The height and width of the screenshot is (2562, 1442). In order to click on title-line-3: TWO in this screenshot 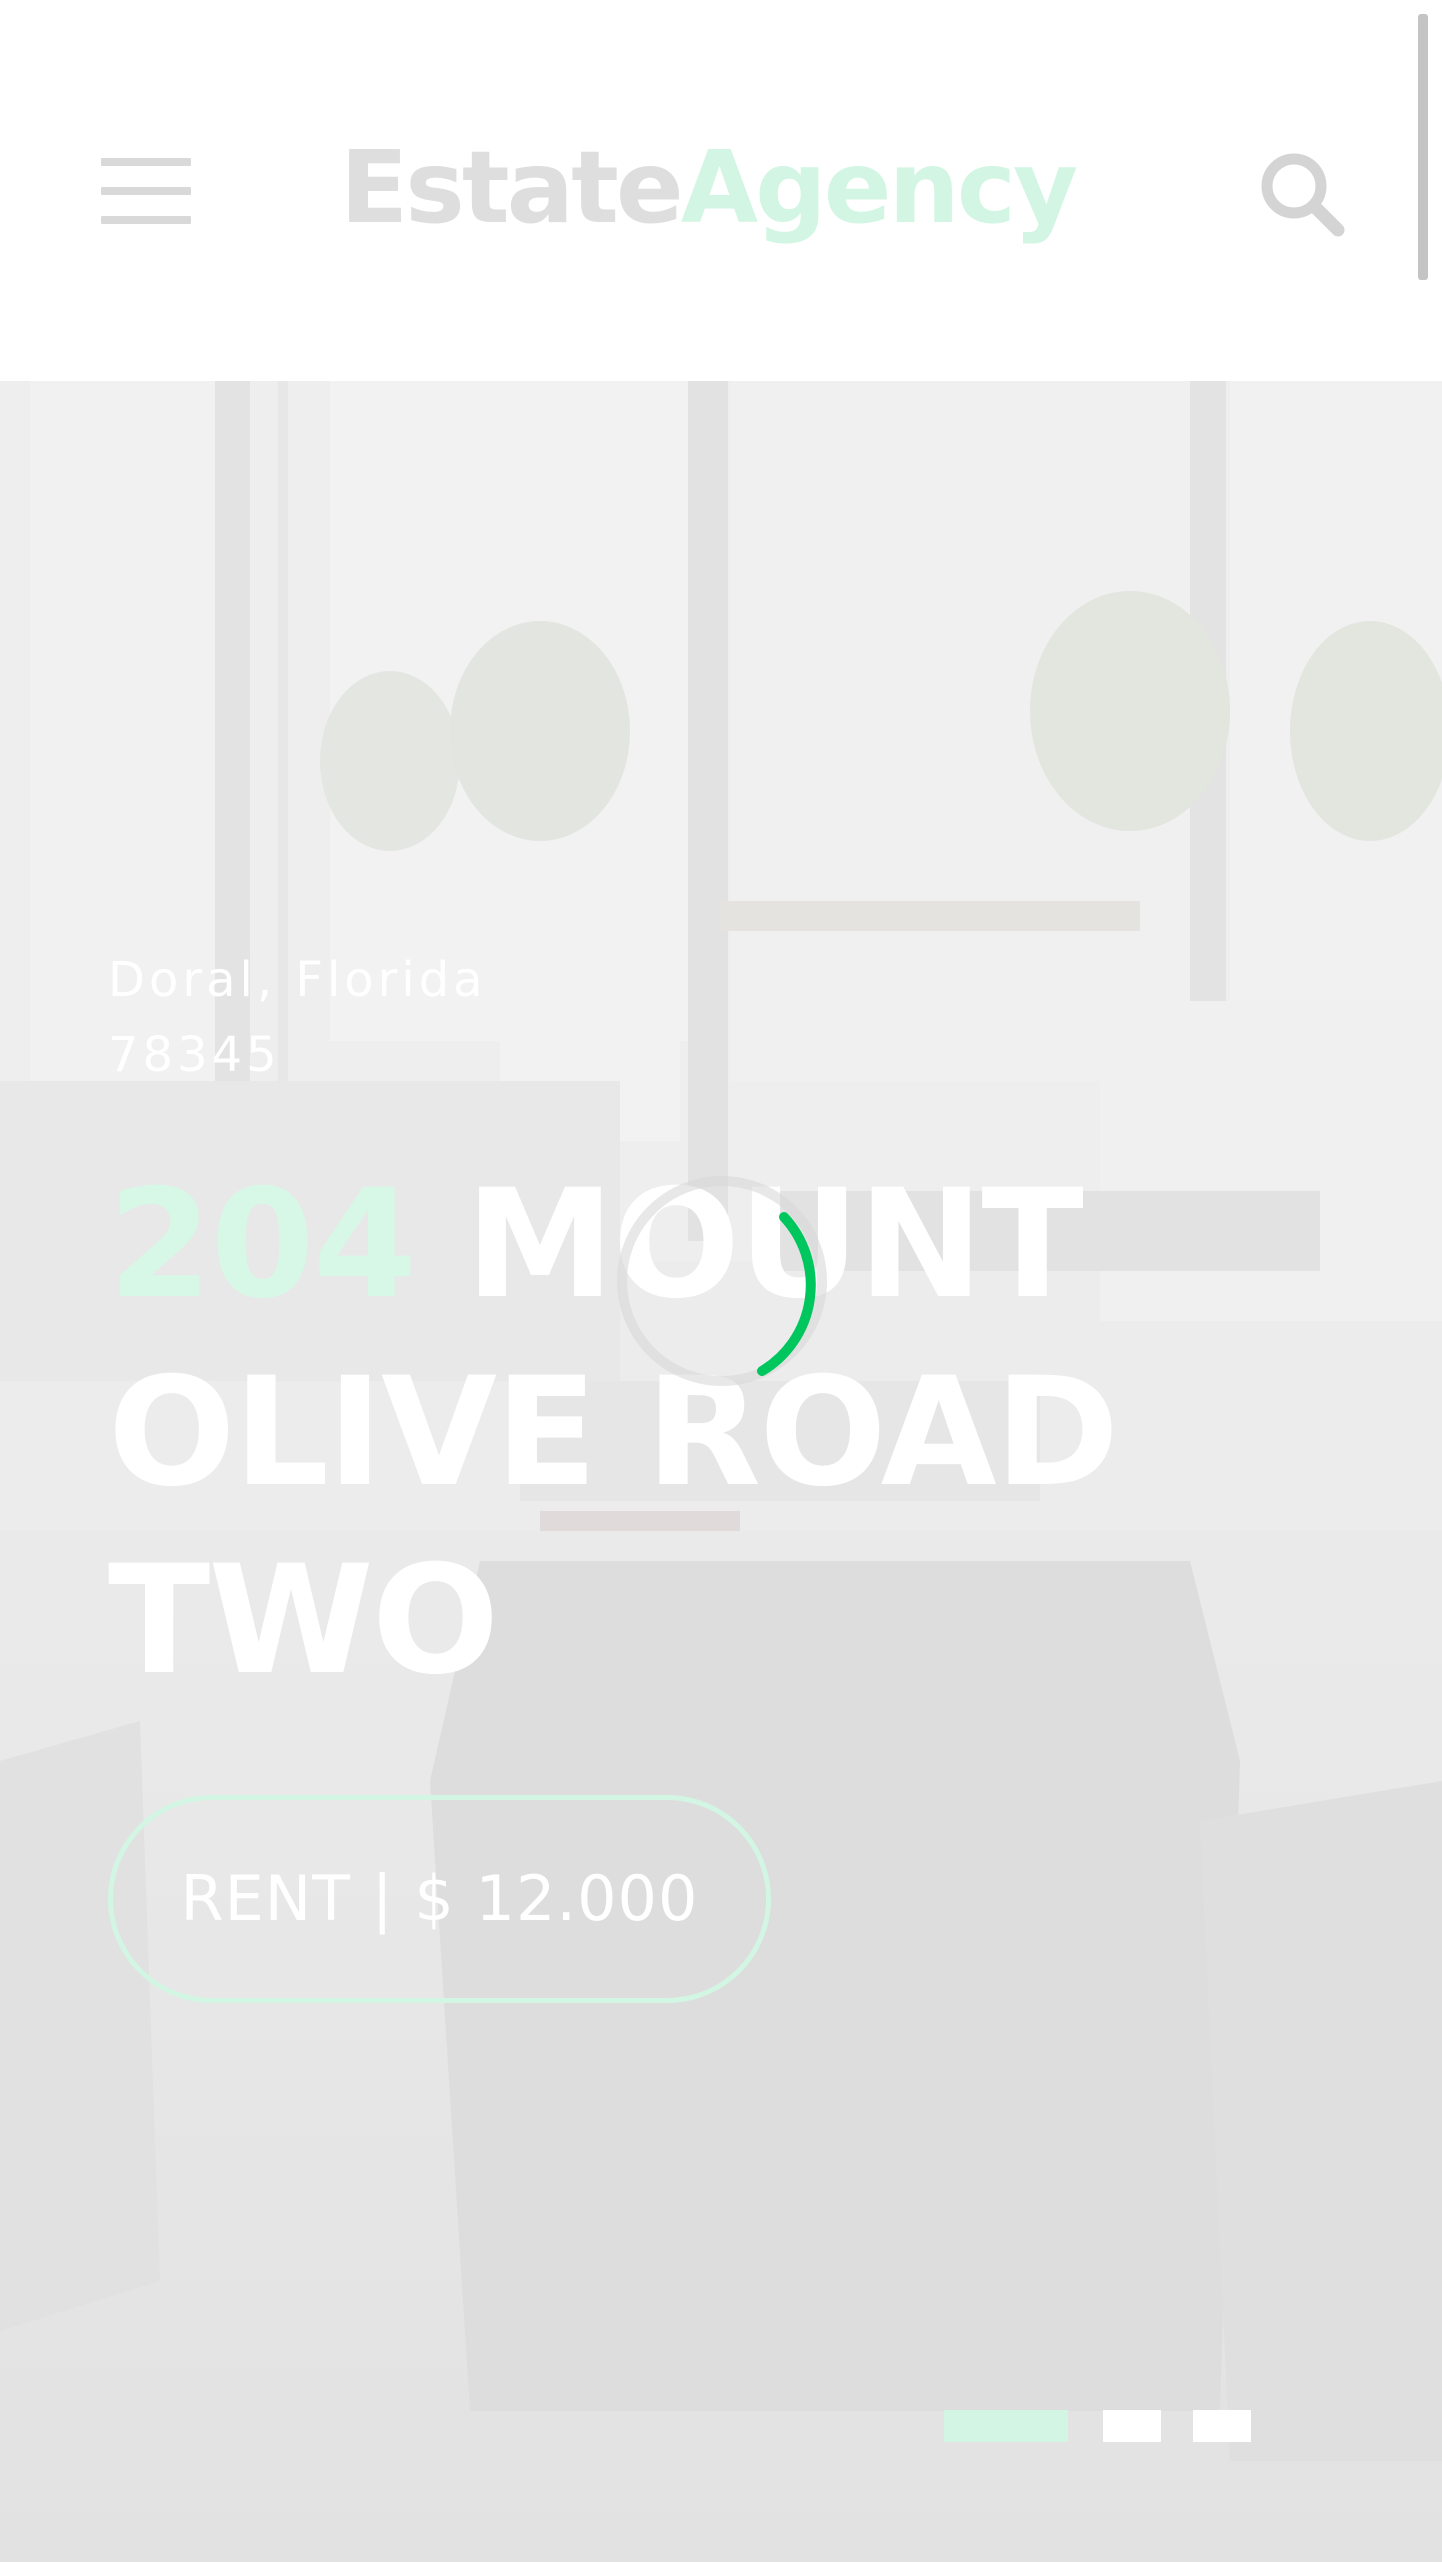, I will do `click(303, 1621)`.